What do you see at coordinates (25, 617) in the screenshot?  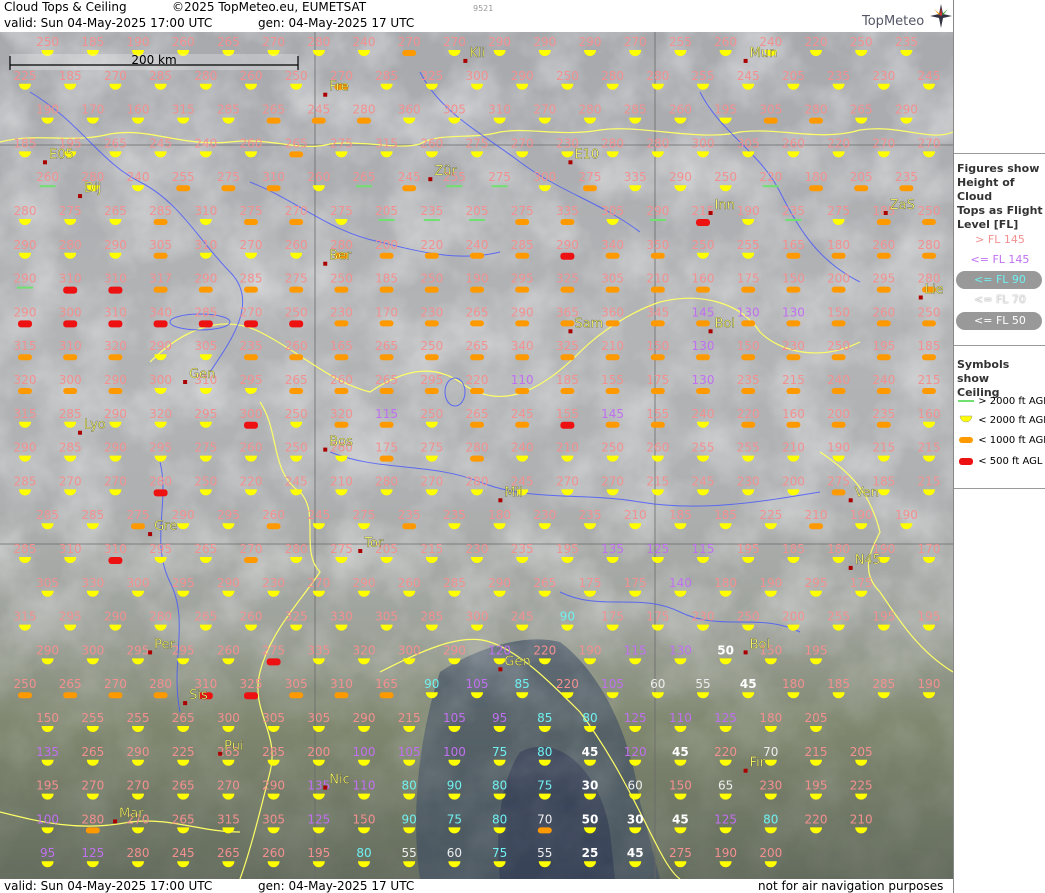 I see `cloud-top-value: 315` at bounding box center [25, 617].